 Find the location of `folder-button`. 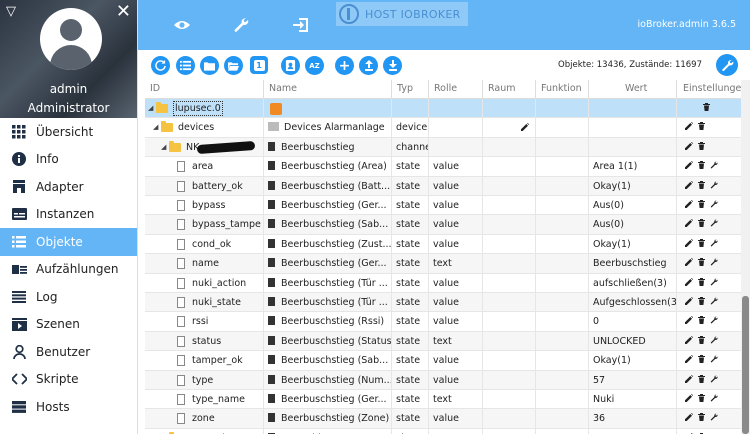

folder-button is located at coordinates (209, 65).